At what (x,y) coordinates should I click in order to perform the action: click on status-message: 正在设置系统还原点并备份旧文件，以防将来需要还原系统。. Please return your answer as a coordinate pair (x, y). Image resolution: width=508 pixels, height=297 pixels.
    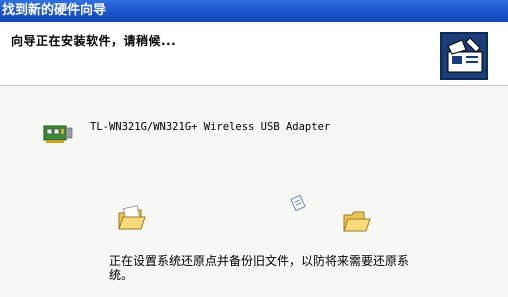
    Looking at the image, I should click on (259, 268).